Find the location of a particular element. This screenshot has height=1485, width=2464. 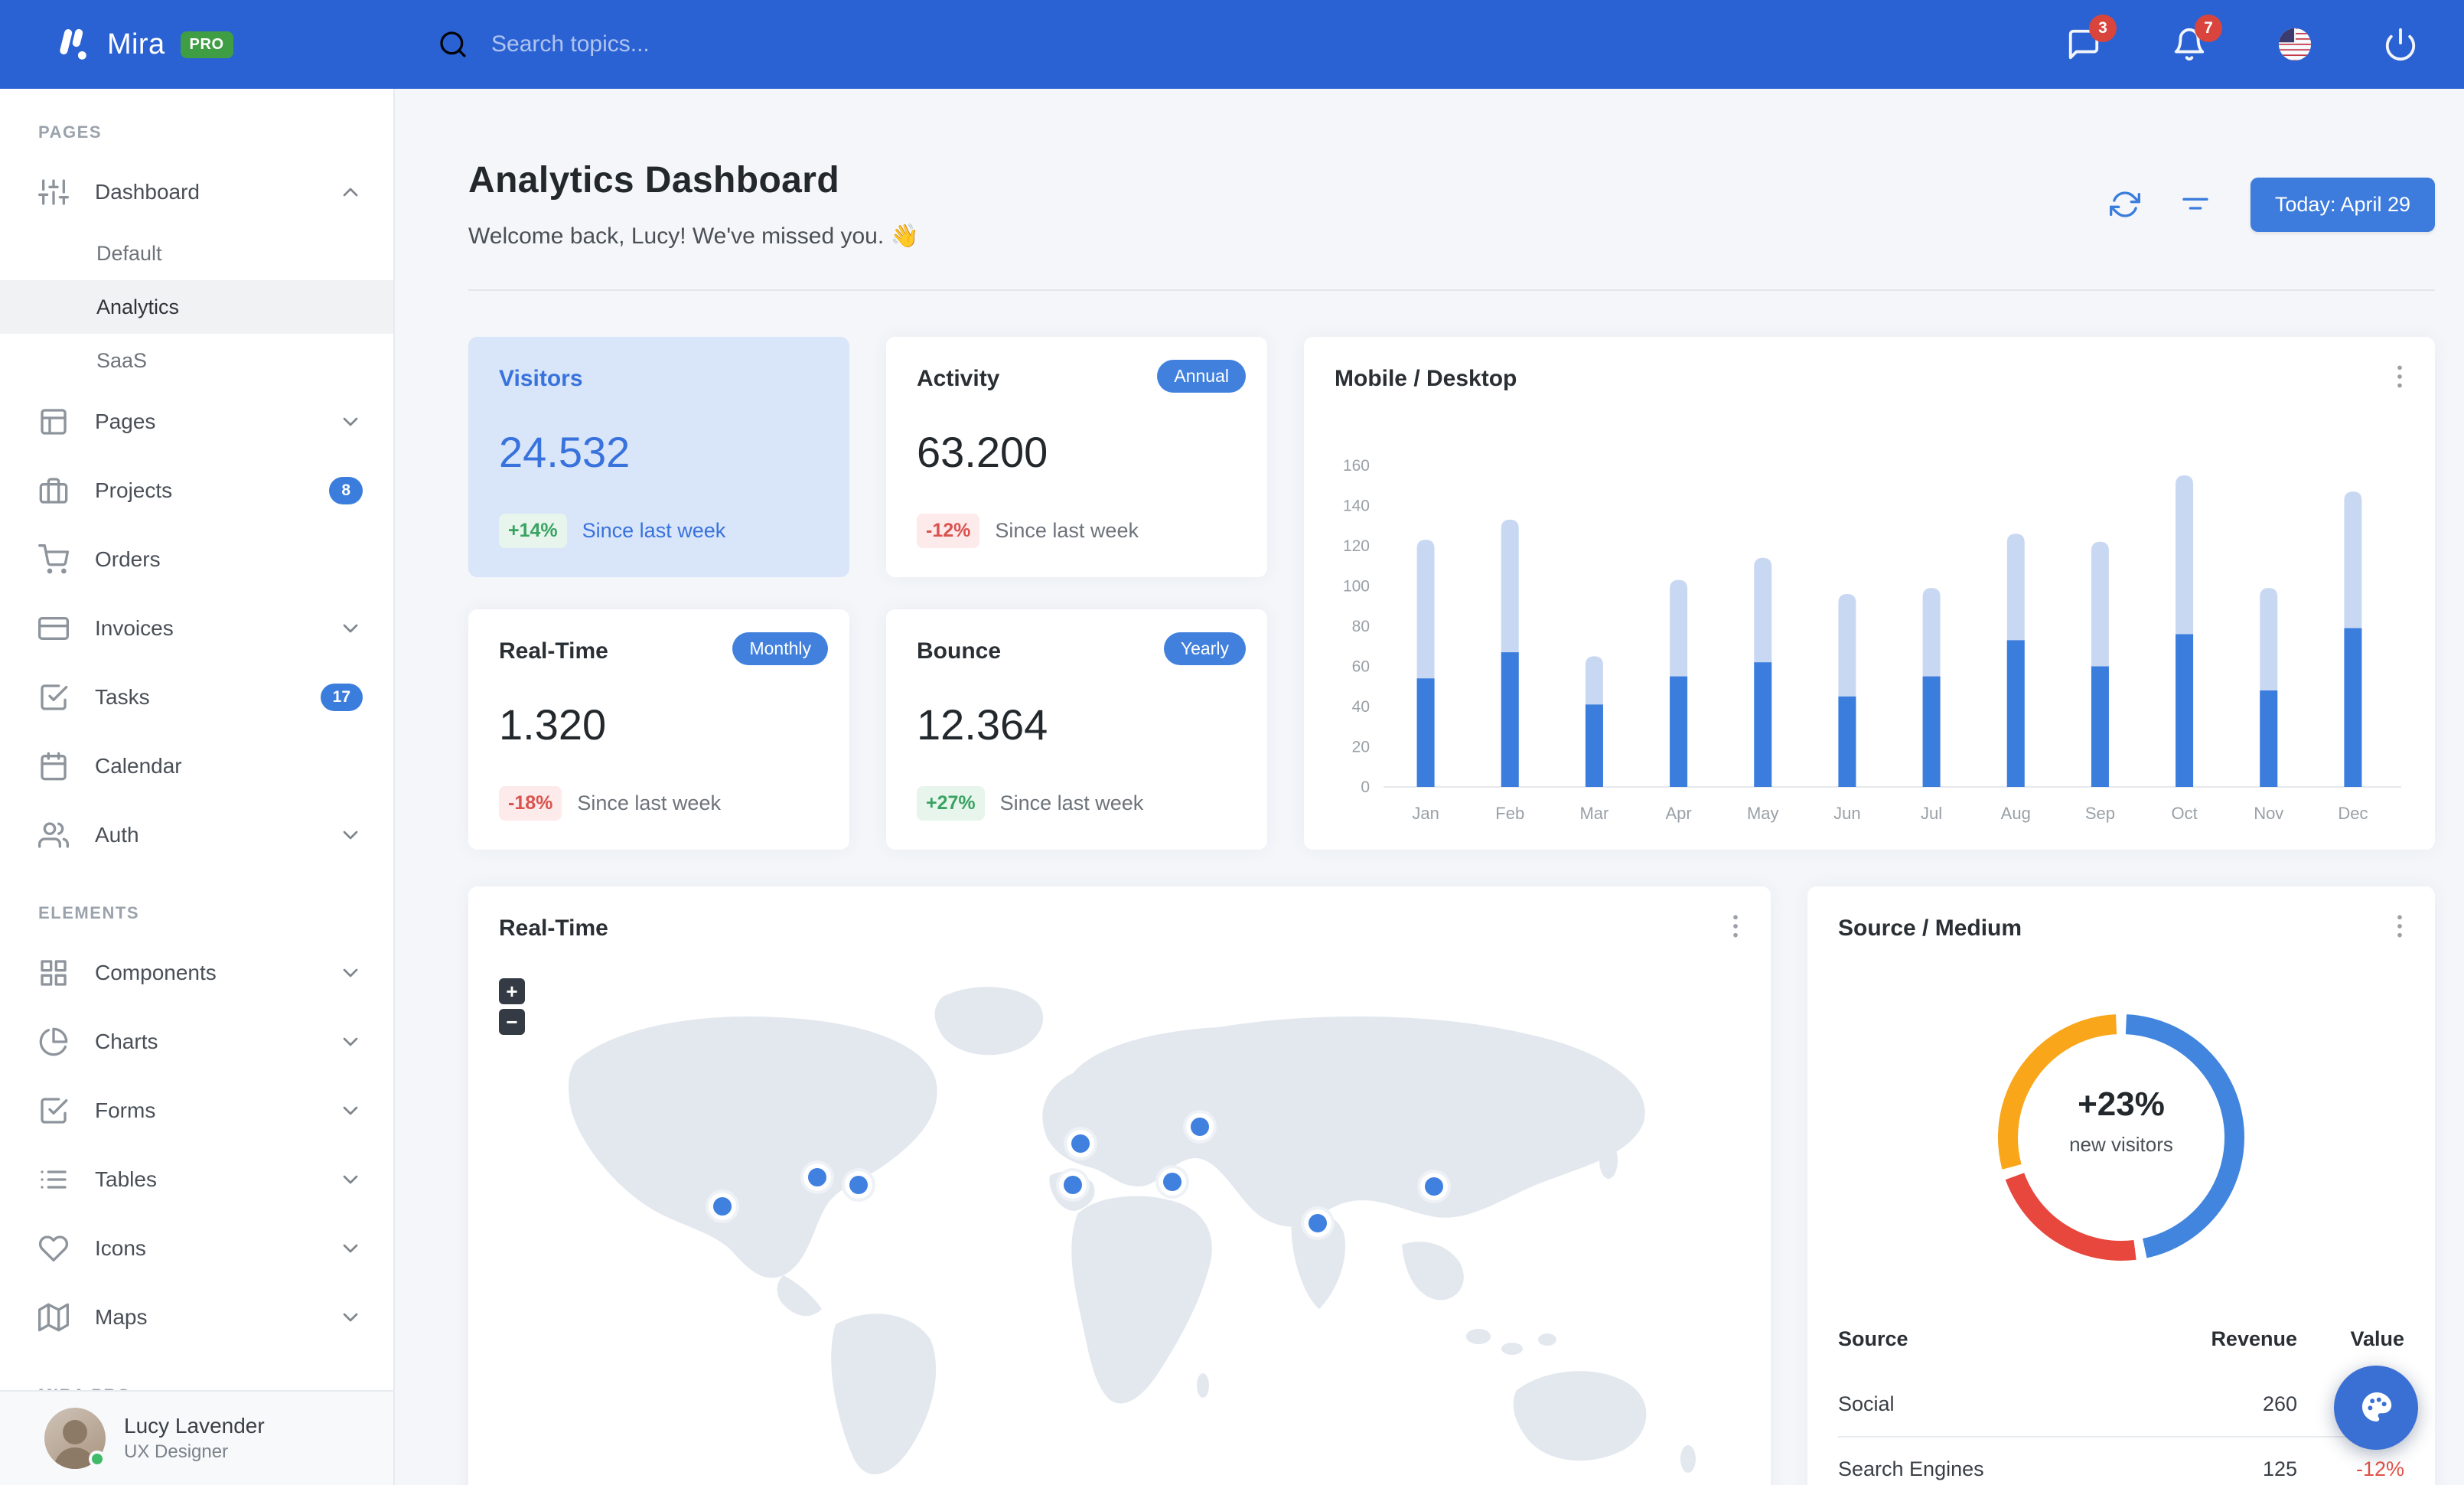

users-icon is located at coordinates (54, 835).